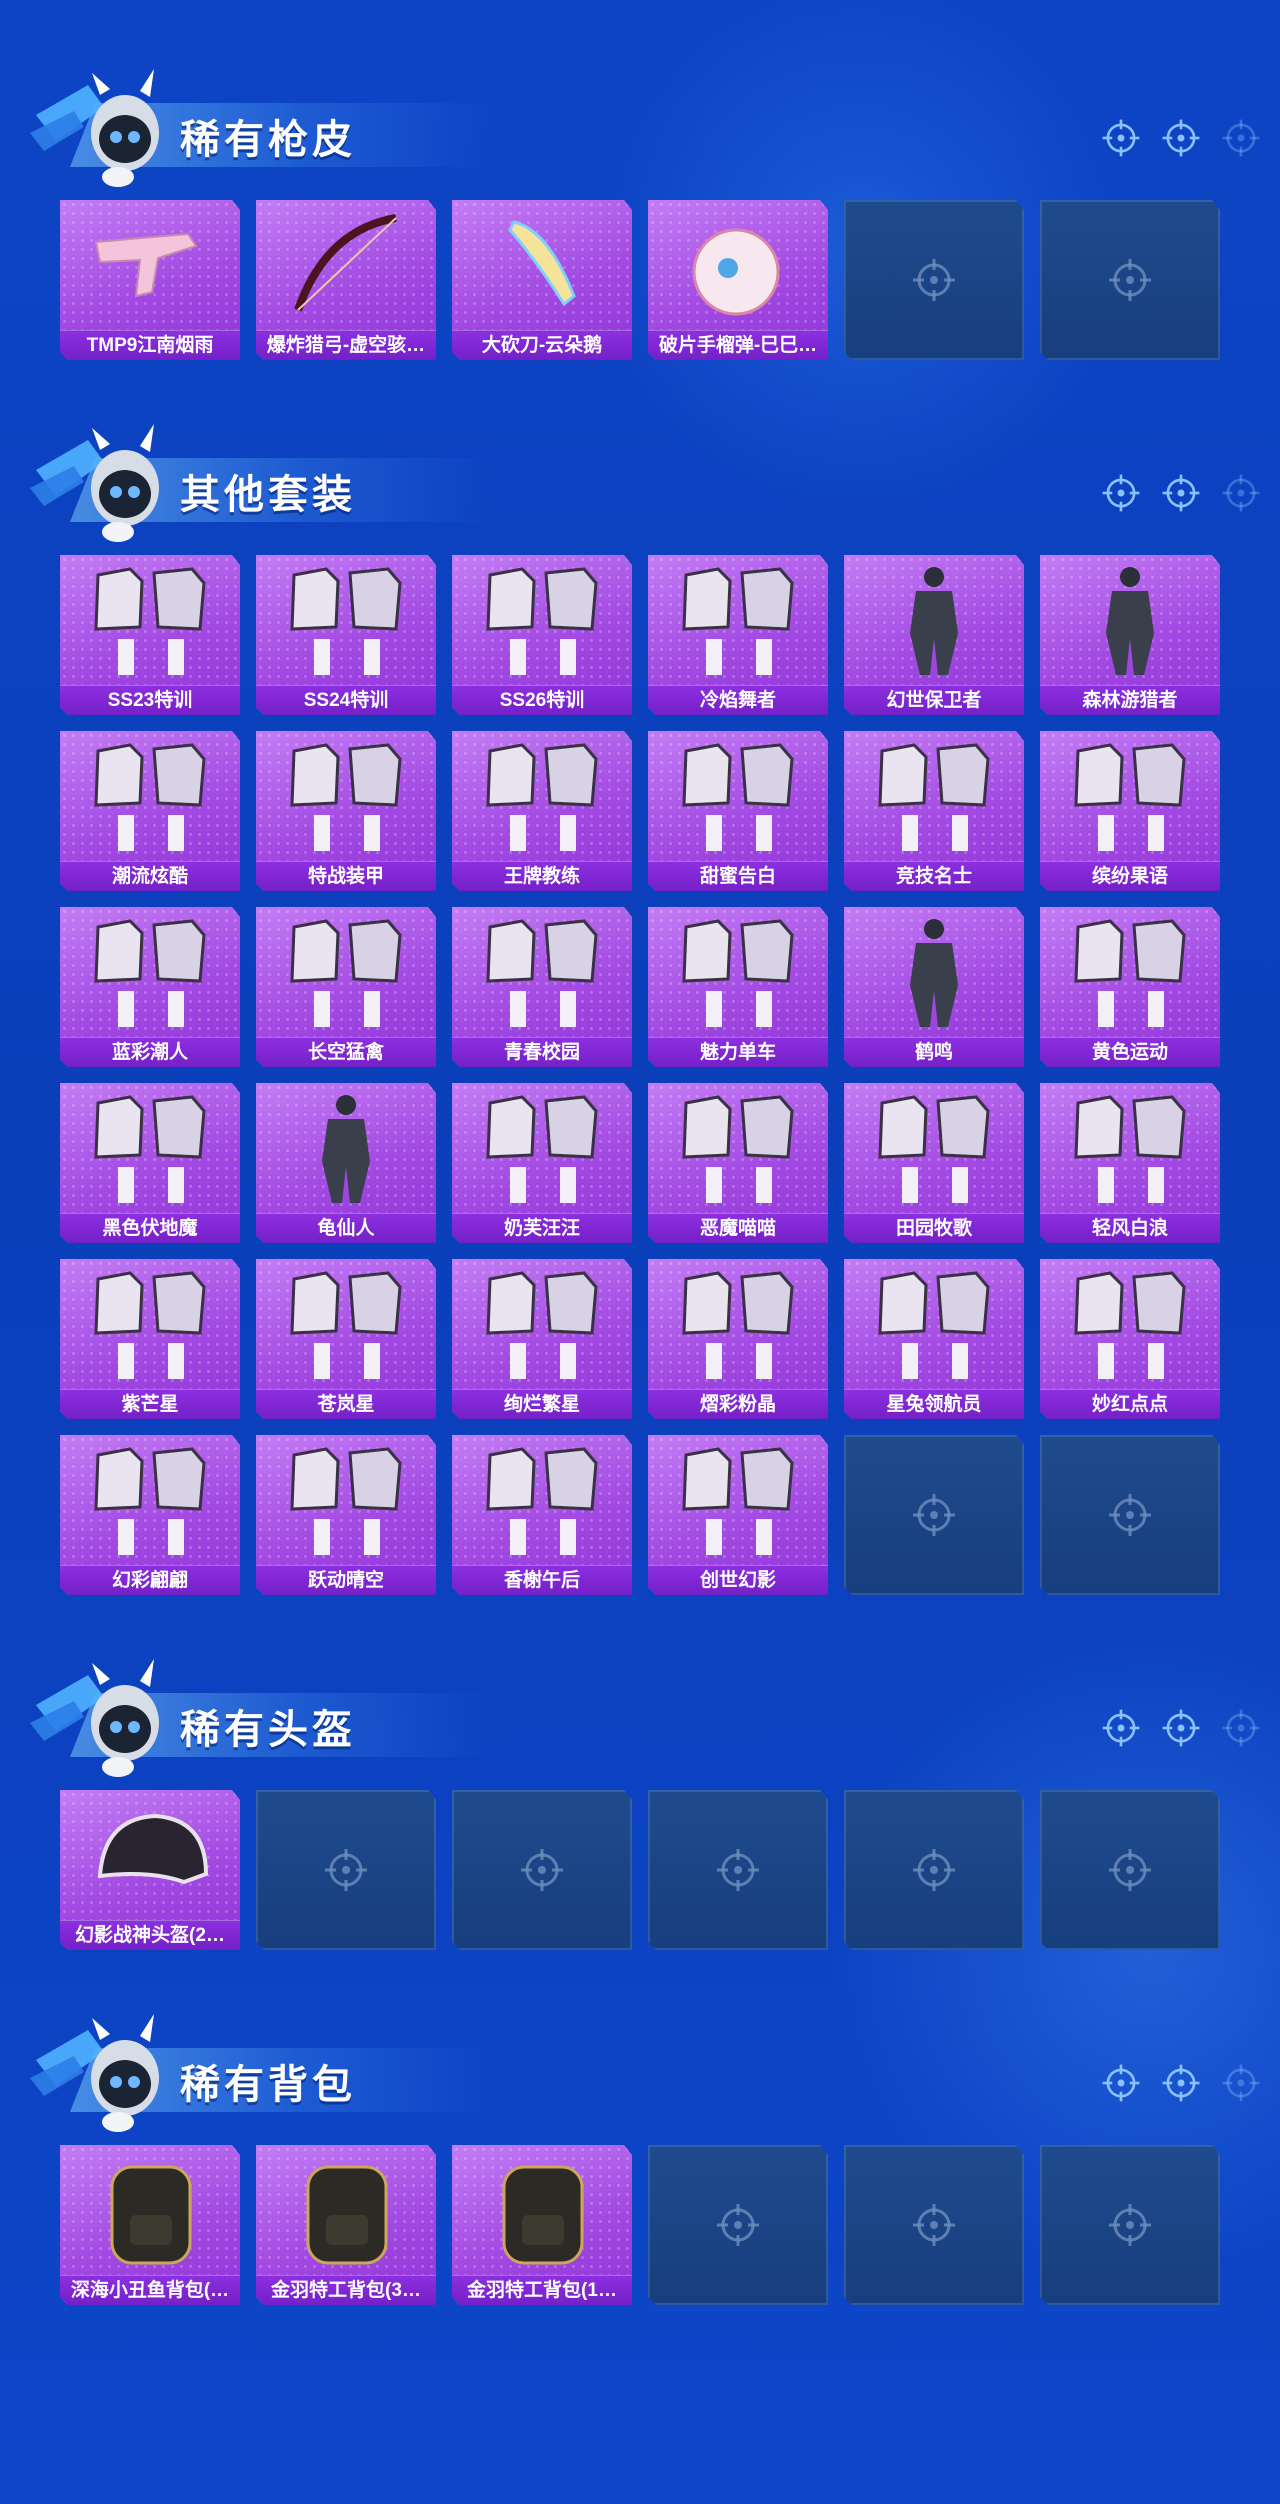 The image size is (1280, 2504). Describe the element at coordinates (150, 1339) in the screenshot. I see `item-card: 紫芒星` at that location.